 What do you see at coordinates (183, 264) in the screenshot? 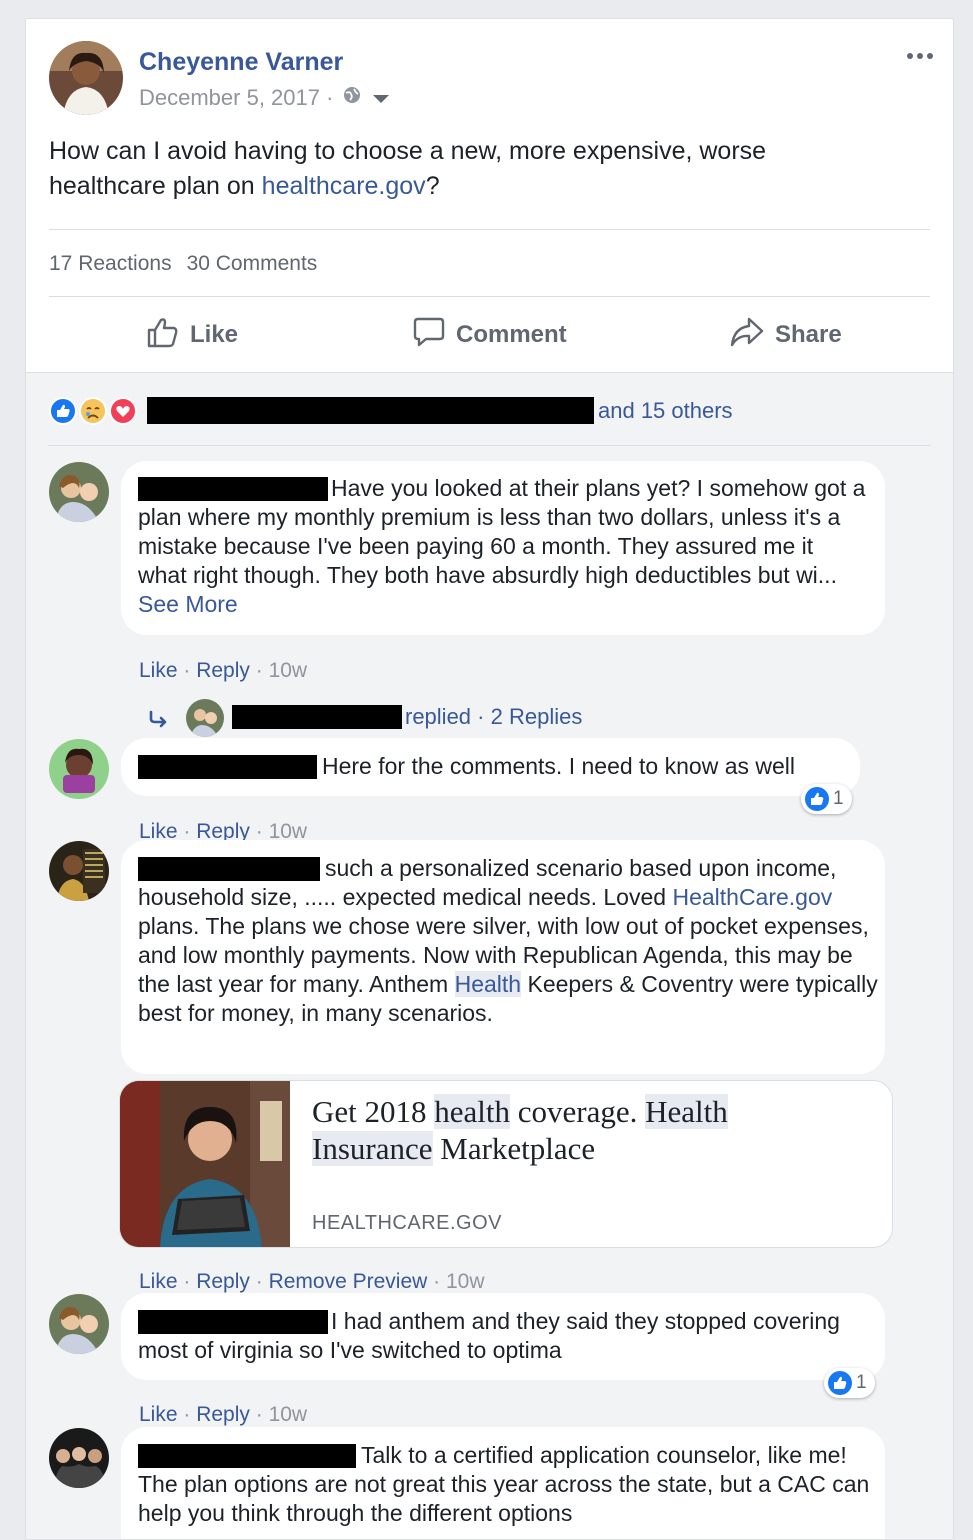
I see `post-stats: 17 Reactions 30 Comments` at bounding box center [183, 264].